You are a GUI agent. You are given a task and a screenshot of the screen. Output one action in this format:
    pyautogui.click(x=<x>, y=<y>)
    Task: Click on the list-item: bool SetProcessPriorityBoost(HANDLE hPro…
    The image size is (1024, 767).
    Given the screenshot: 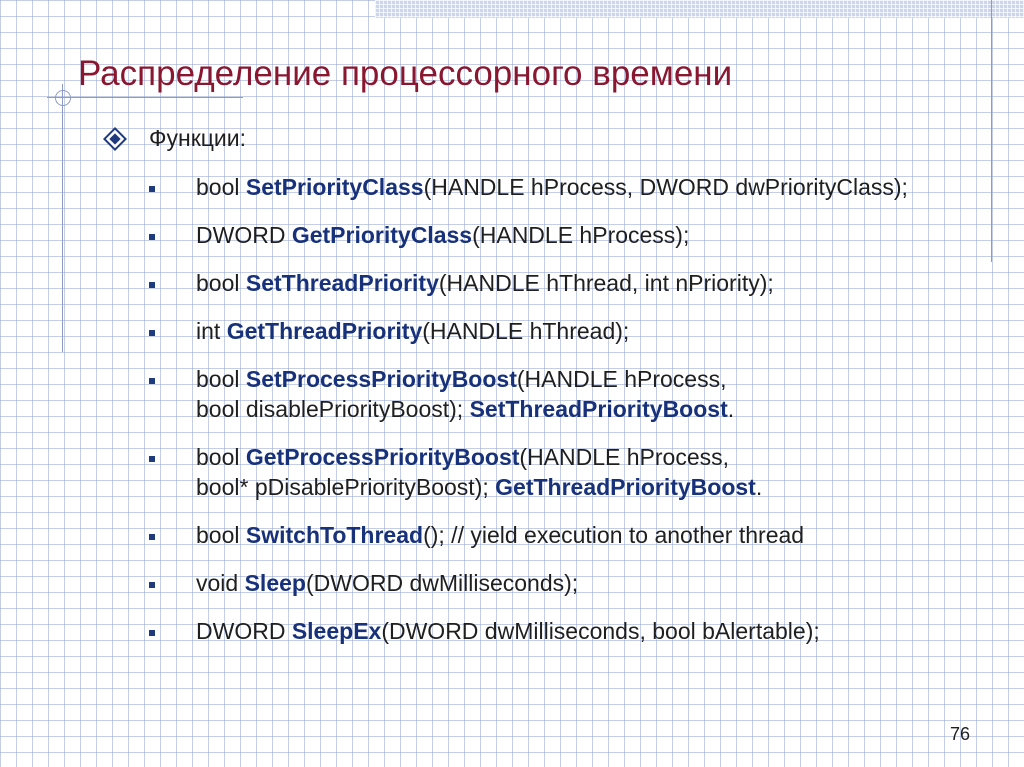 What is the action you would take?
    pyautogui.click(x=575, y=394)
    